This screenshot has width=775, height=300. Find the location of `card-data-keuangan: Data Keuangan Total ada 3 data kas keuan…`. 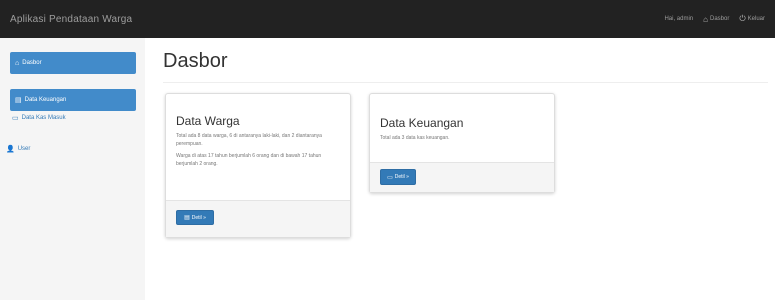

card-data-keuangan: Data Keuangan Total ada 3 data kas keuan… is located at coordinates (462, 143).